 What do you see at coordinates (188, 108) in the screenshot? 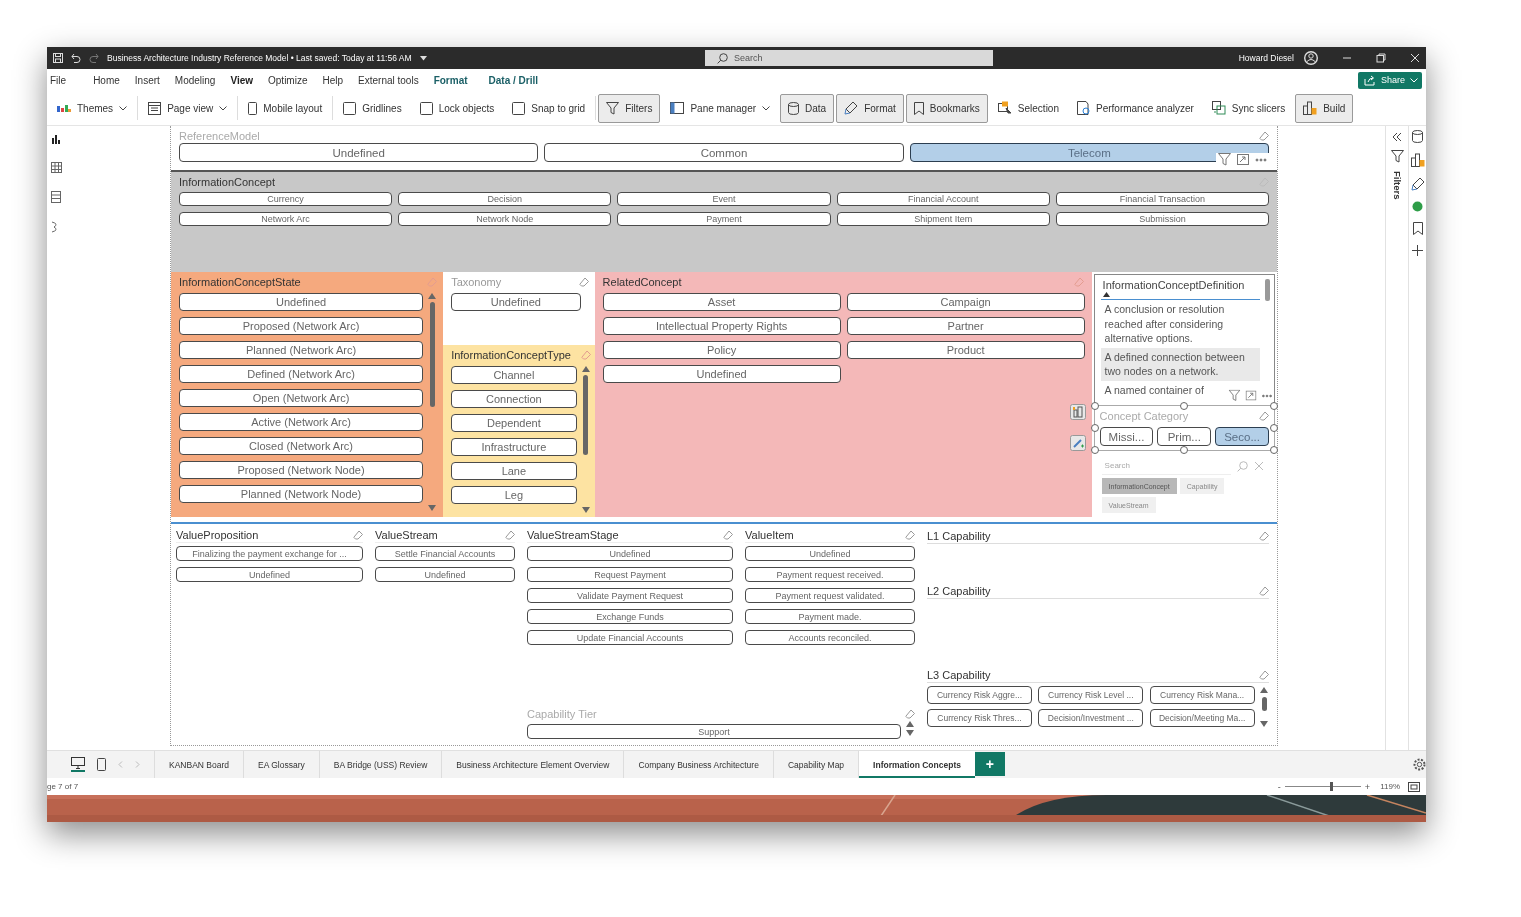
I see `dropdown-button: Page view` at bounding box center [188, 108].